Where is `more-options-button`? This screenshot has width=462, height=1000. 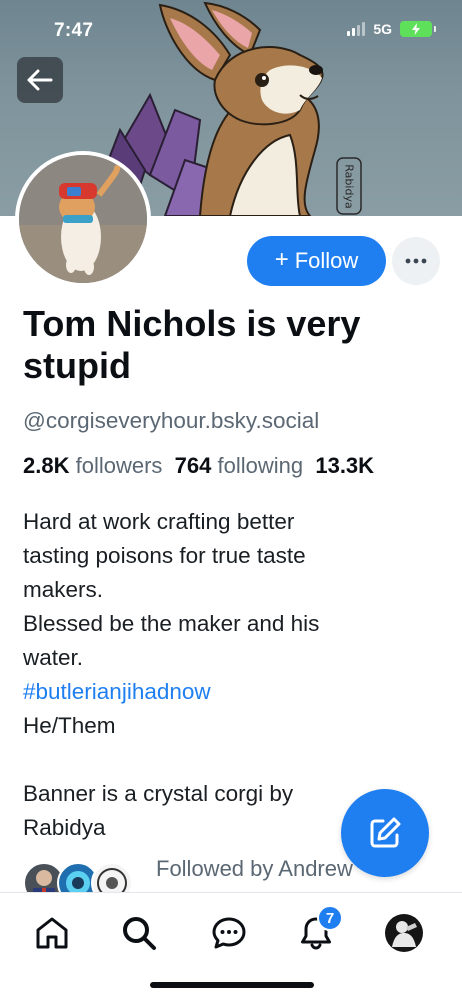 more-options-button is located at coordinates (416, 261).